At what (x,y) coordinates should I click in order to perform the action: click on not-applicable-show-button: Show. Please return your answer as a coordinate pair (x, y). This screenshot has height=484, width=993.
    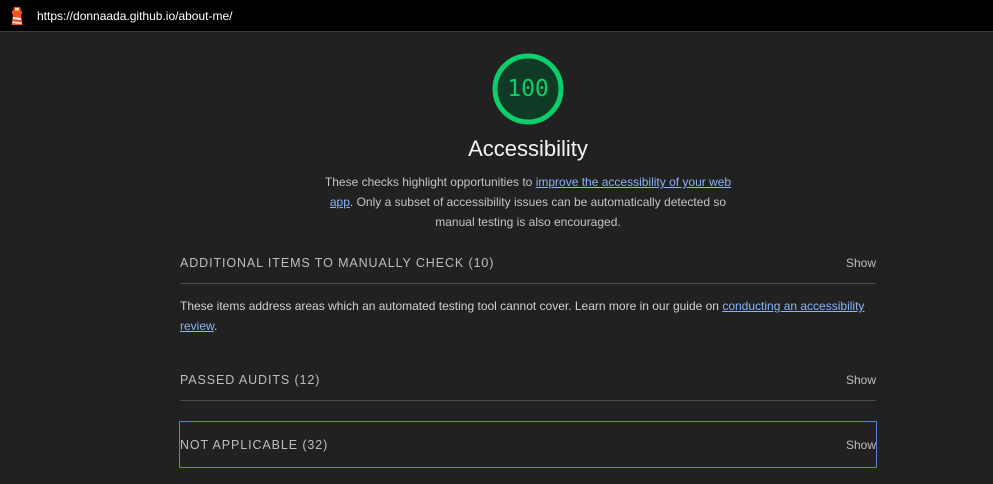
    Looking at the image, I should click on (861, 445).